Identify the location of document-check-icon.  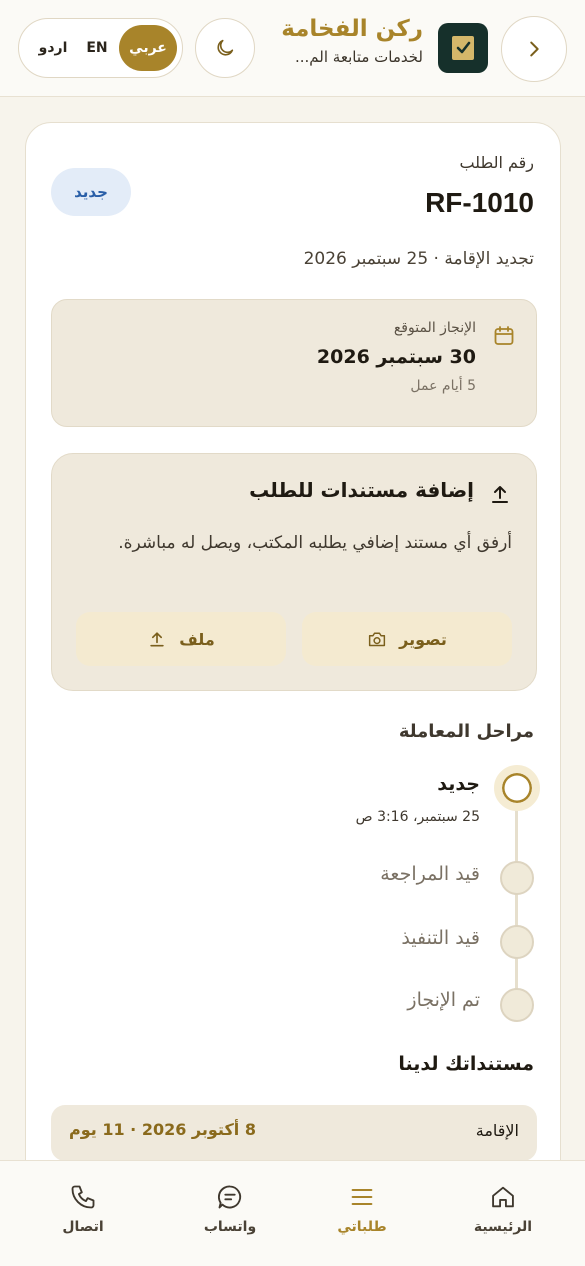
(463, 48).